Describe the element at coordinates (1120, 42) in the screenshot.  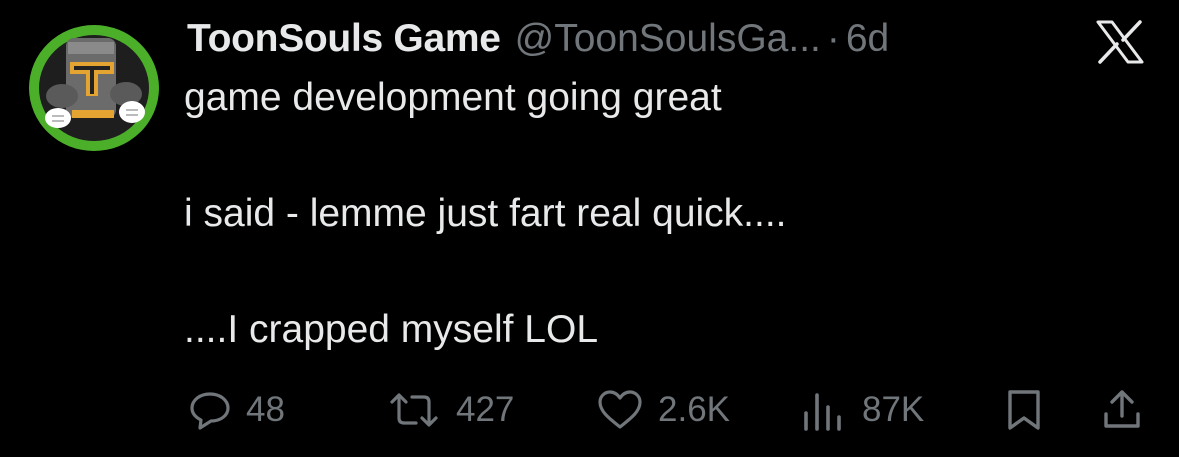
I see `x-logo-icon` at that location.